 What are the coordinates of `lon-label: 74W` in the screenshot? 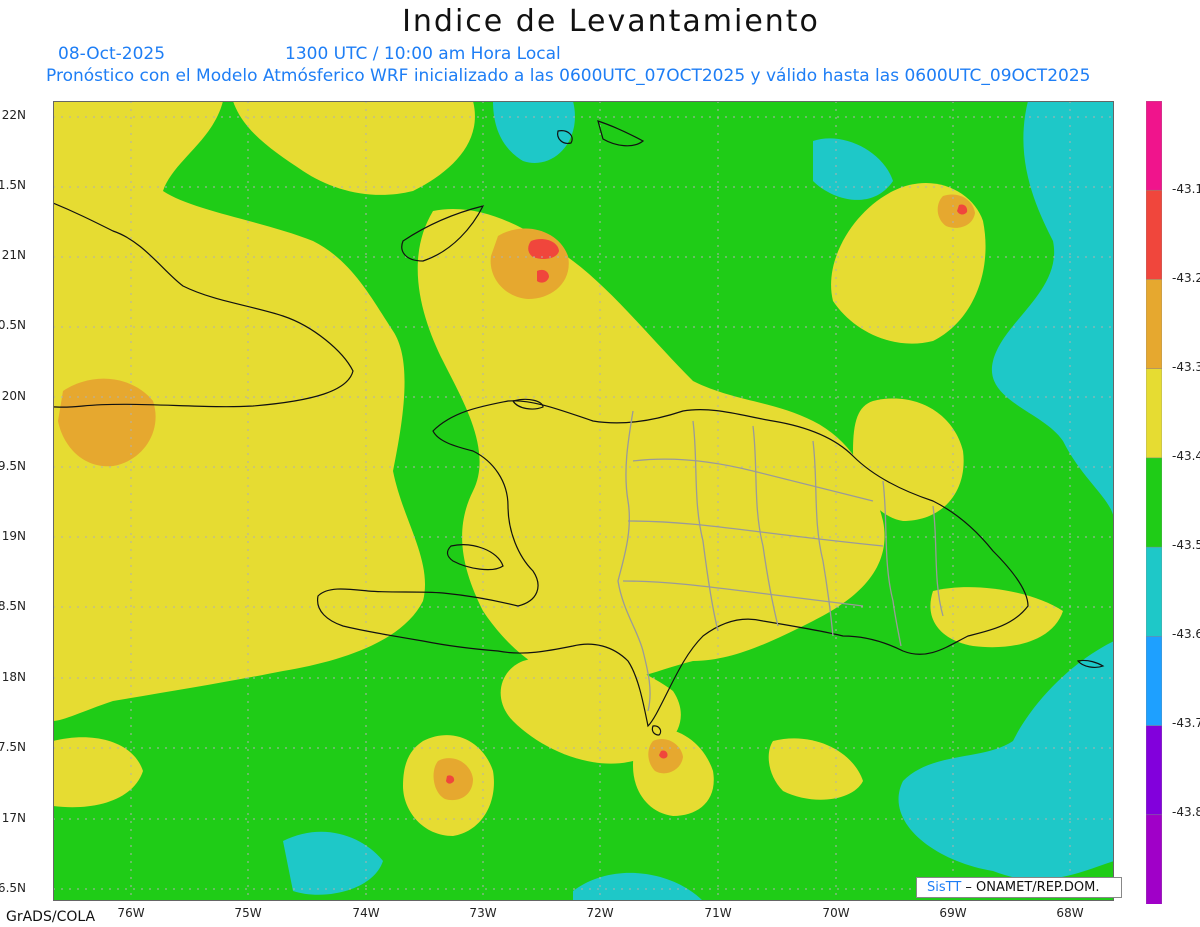 It's located at (366, 913).